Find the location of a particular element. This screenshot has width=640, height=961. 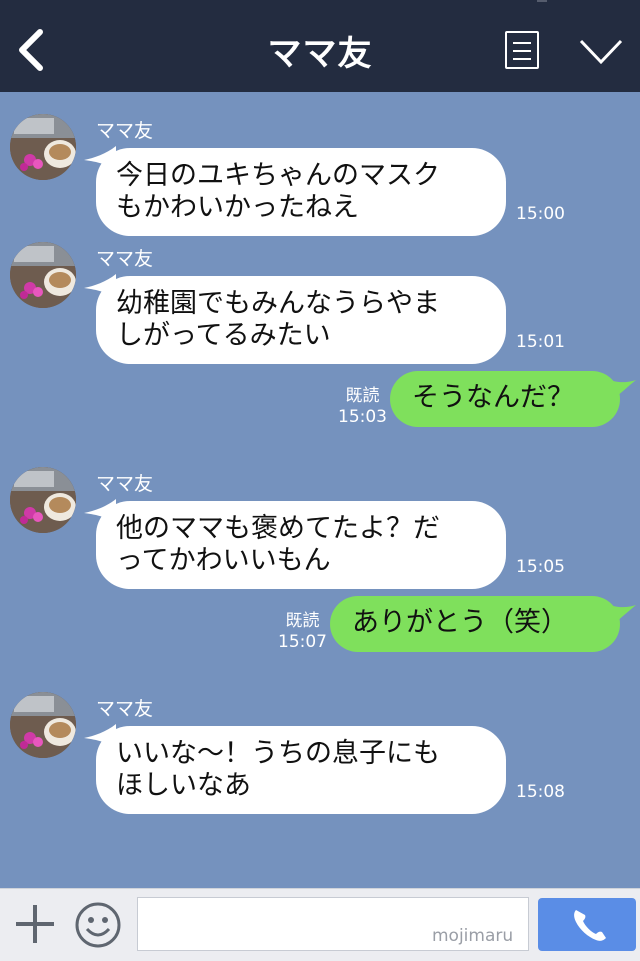

message-bubble: 他のママも褒めてたよ？だ ってかわいいもん is located at coordinates (301, 545).